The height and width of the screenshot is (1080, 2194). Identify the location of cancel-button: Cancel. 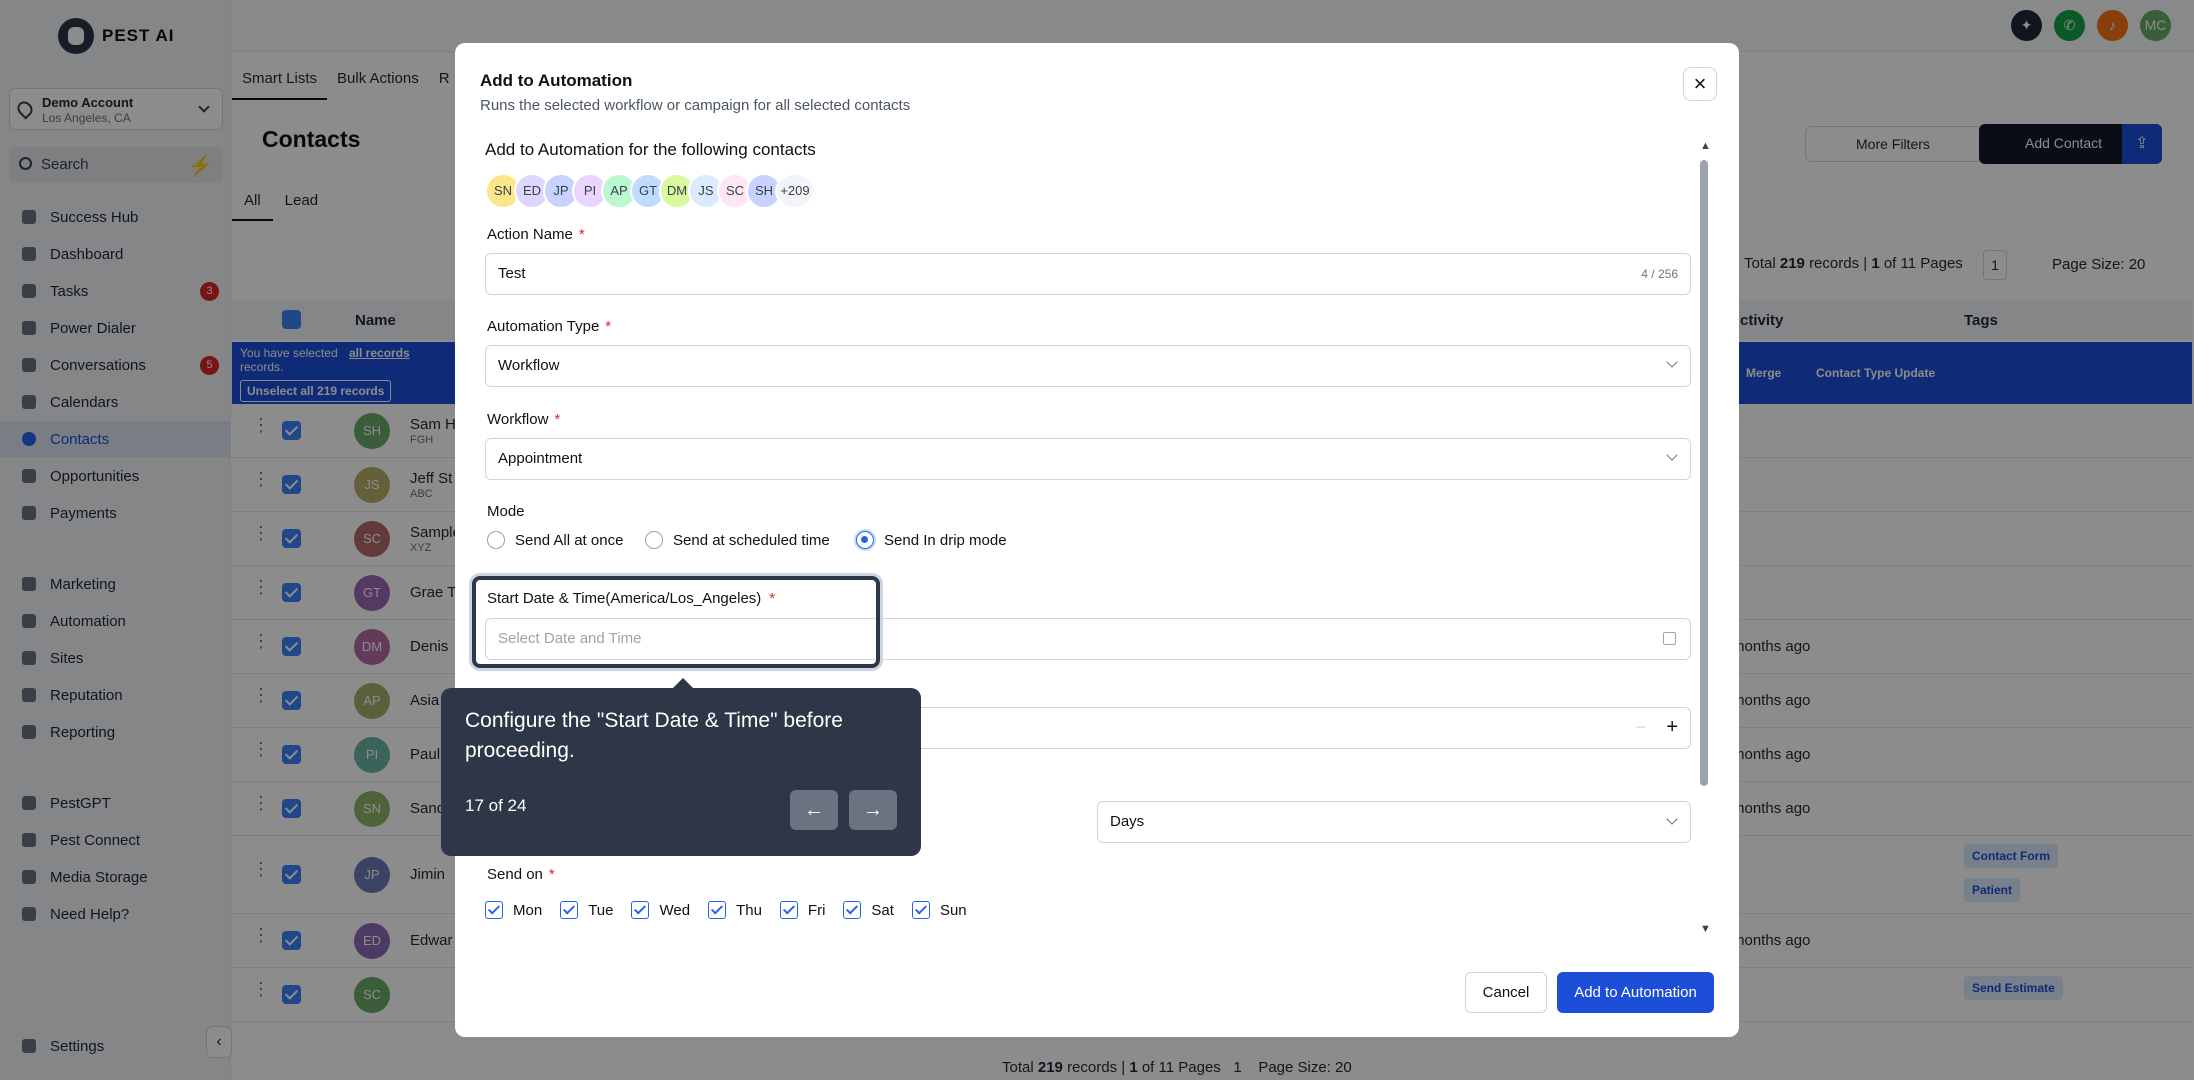
(1506, 992).